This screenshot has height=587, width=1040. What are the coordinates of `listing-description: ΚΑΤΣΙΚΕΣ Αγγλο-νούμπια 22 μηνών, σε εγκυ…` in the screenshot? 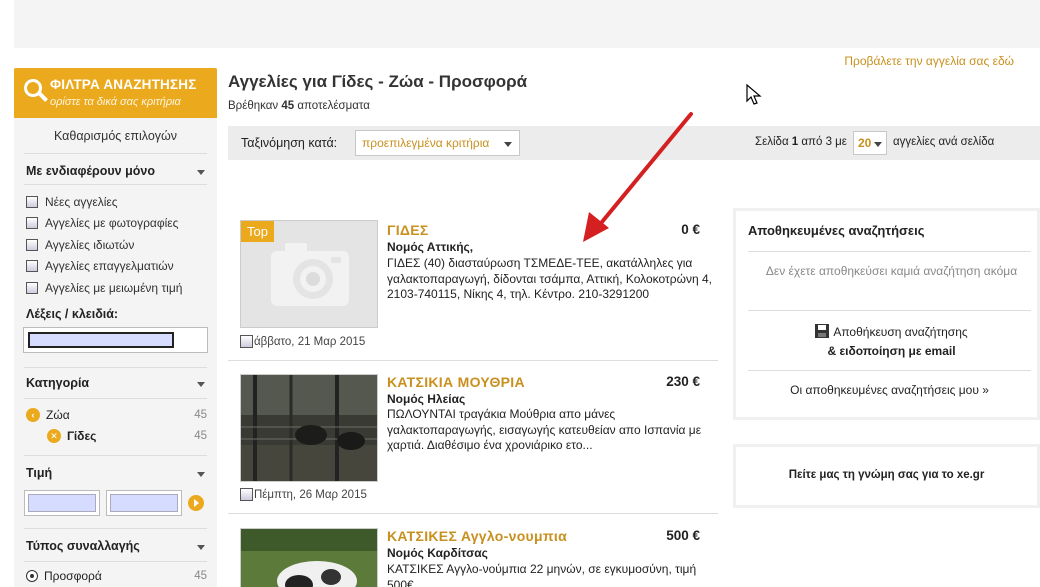 It's located at (542, 574).